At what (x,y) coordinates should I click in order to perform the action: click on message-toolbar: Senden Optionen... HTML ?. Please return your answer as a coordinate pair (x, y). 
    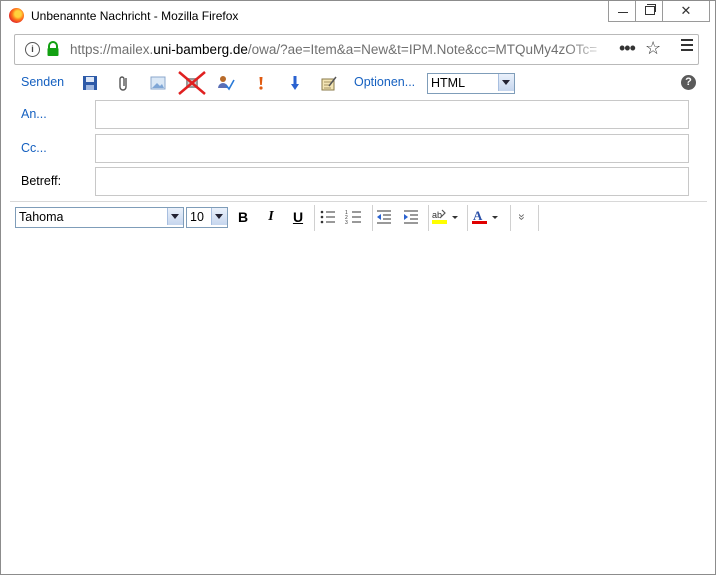
    Looking at the image, I should click on (358, 83).